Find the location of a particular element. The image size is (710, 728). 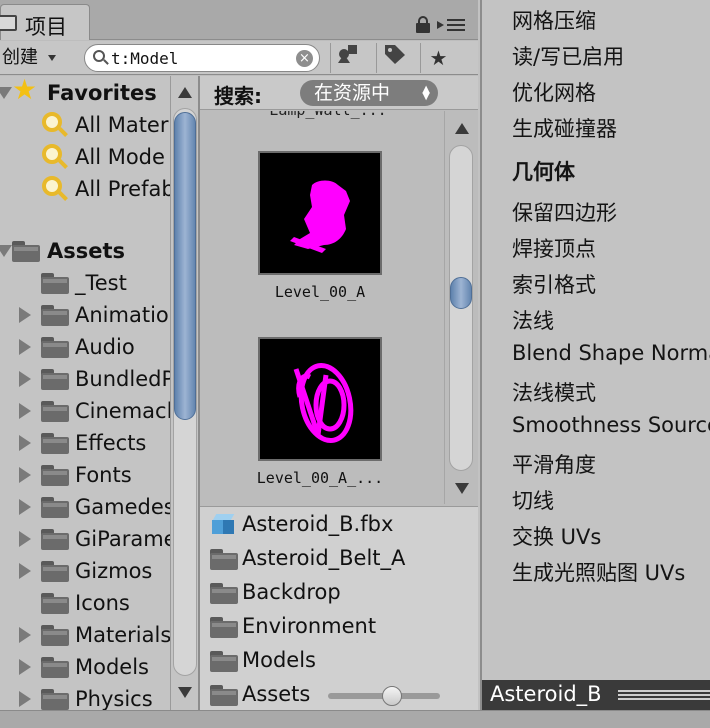

resize-grip-icon is located at coordinates (664, 695).